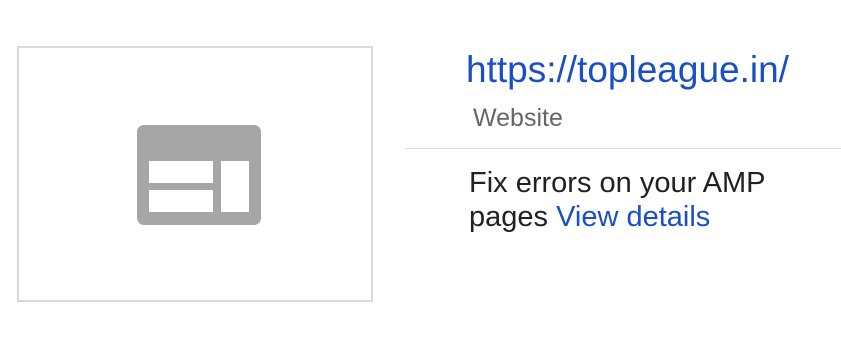 This screenshot has height=350, width=841. Describe the element at coordinates (518, 118) in the screenshot. I see `result-type-label: Website` at that location.